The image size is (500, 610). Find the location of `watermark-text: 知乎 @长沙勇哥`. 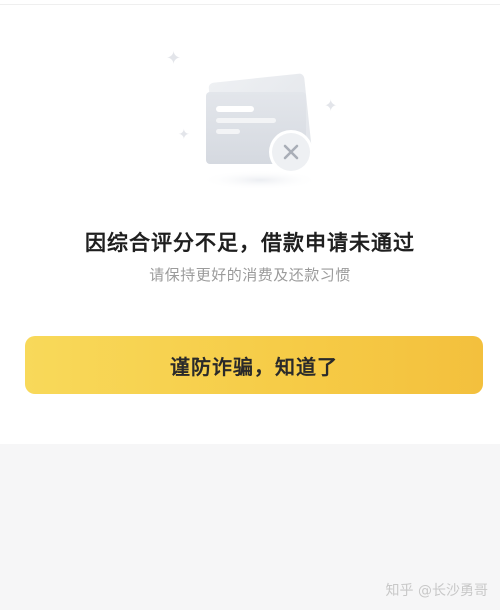

watermark-text: 知乎 @长沙勇哥 is located at coordinates (436, 591).